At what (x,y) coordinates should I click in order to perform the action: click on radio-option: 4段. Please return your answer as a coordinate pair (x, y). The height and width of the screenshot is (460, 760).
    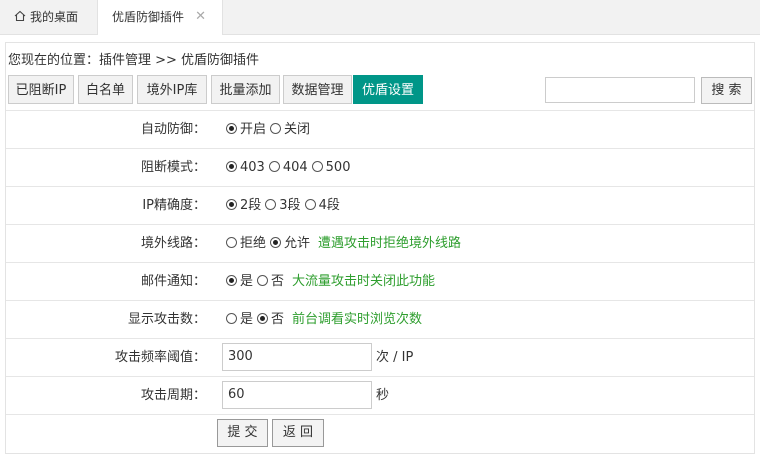
    Looking at the image, I should click on (322, 205).